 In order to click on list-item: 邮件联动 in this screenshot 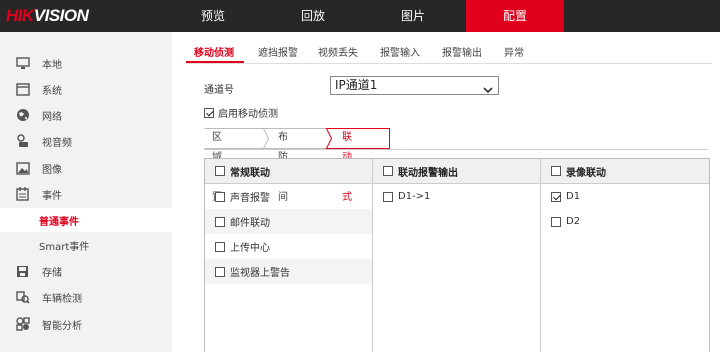, I will do `click(288, 221)`.